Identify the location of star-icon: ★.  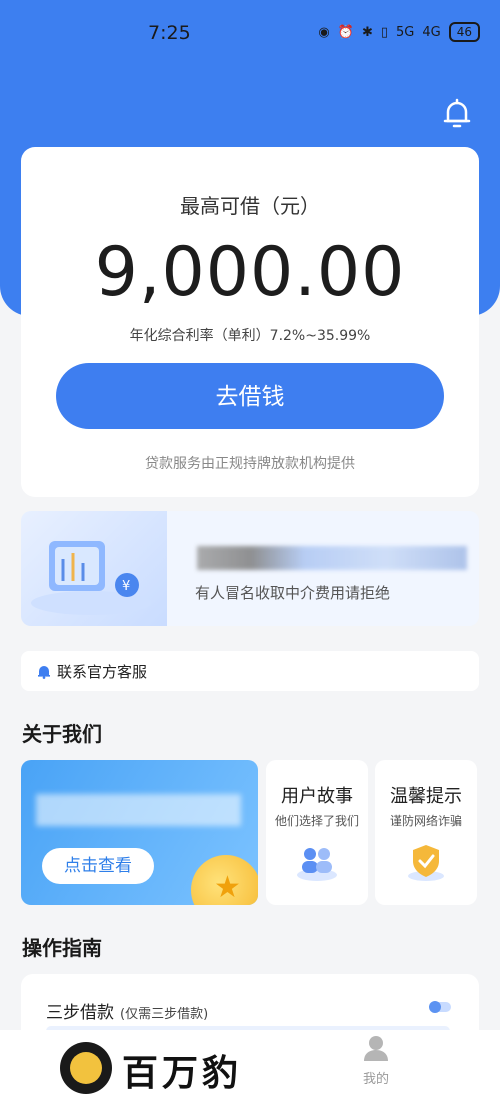
(227, 887).